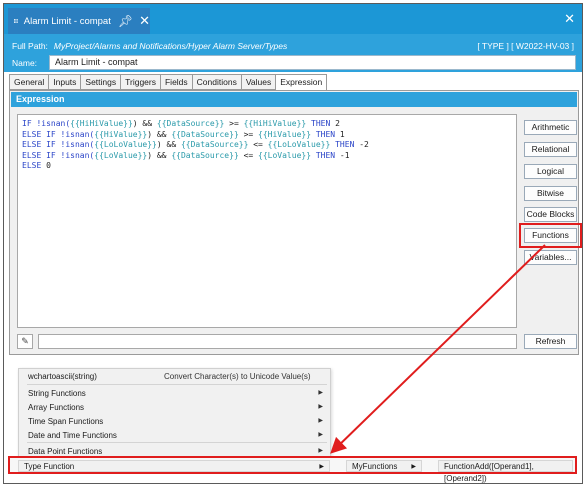  Describe the element at coordinates (125, 21) in the screenshot. I see `pin-icon: 📌︎` at that location.